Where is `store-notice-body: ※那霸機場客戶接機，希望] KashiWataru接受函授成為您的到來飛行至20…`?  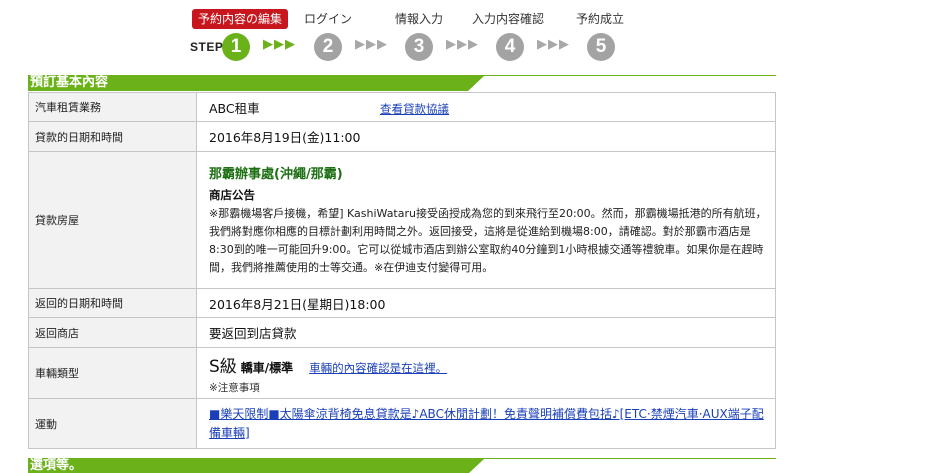 store-notice-body: ※那霸機場客戶接機，希望] KashiWataru接受函授成為您的到來飛行至20… is located at coordinates (488, 240).